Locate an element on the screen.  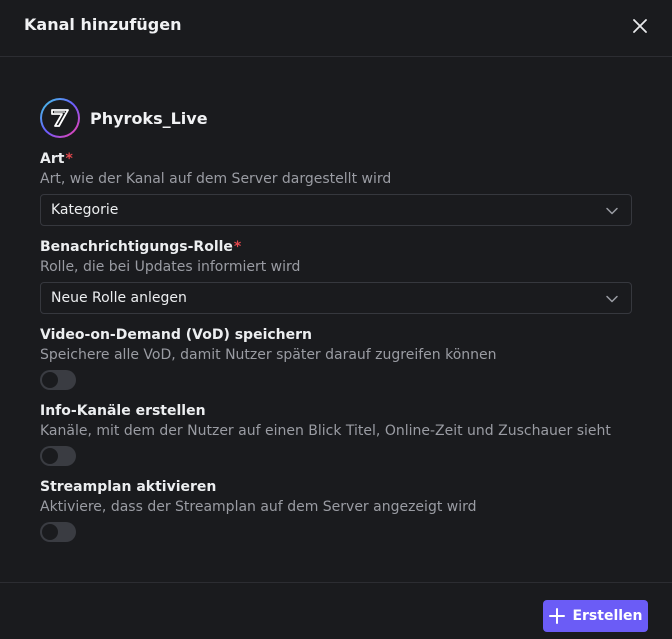
notification-role-select: Neue Rolle anlegen is located at coordinates (336, 298).